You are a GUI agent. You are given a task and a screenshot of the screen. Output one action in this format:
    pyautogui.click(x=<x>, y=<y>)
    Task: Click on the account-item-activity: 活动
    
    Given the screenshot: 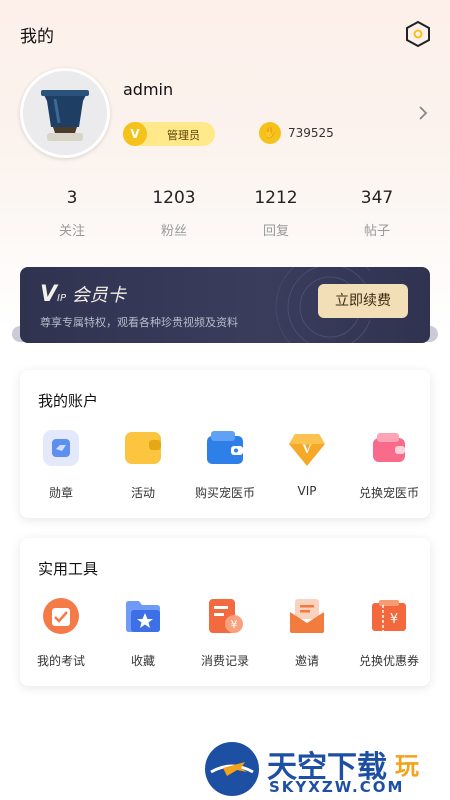 What is the action you would take?
    pyautogui.click(x=143, y=464)
    